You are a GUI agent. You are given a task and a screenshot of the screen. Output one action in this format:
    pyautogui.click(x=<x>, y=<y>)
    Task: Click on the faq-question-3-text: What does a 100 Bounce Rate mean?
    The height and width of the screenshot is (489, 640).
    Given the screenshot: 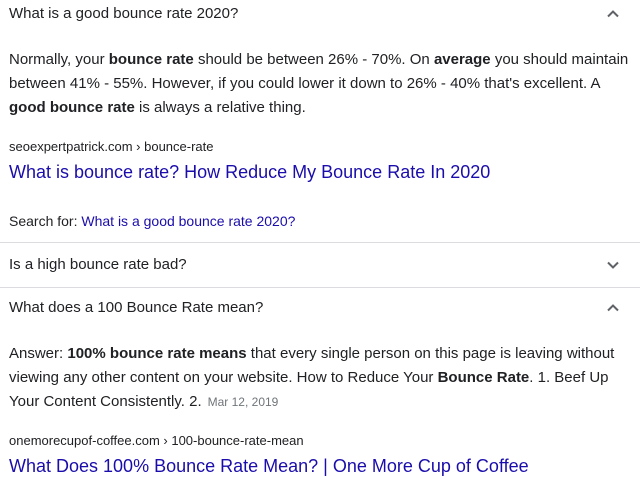 What is the action you would take?
    pyautogui.click(x=136, y=307)
    